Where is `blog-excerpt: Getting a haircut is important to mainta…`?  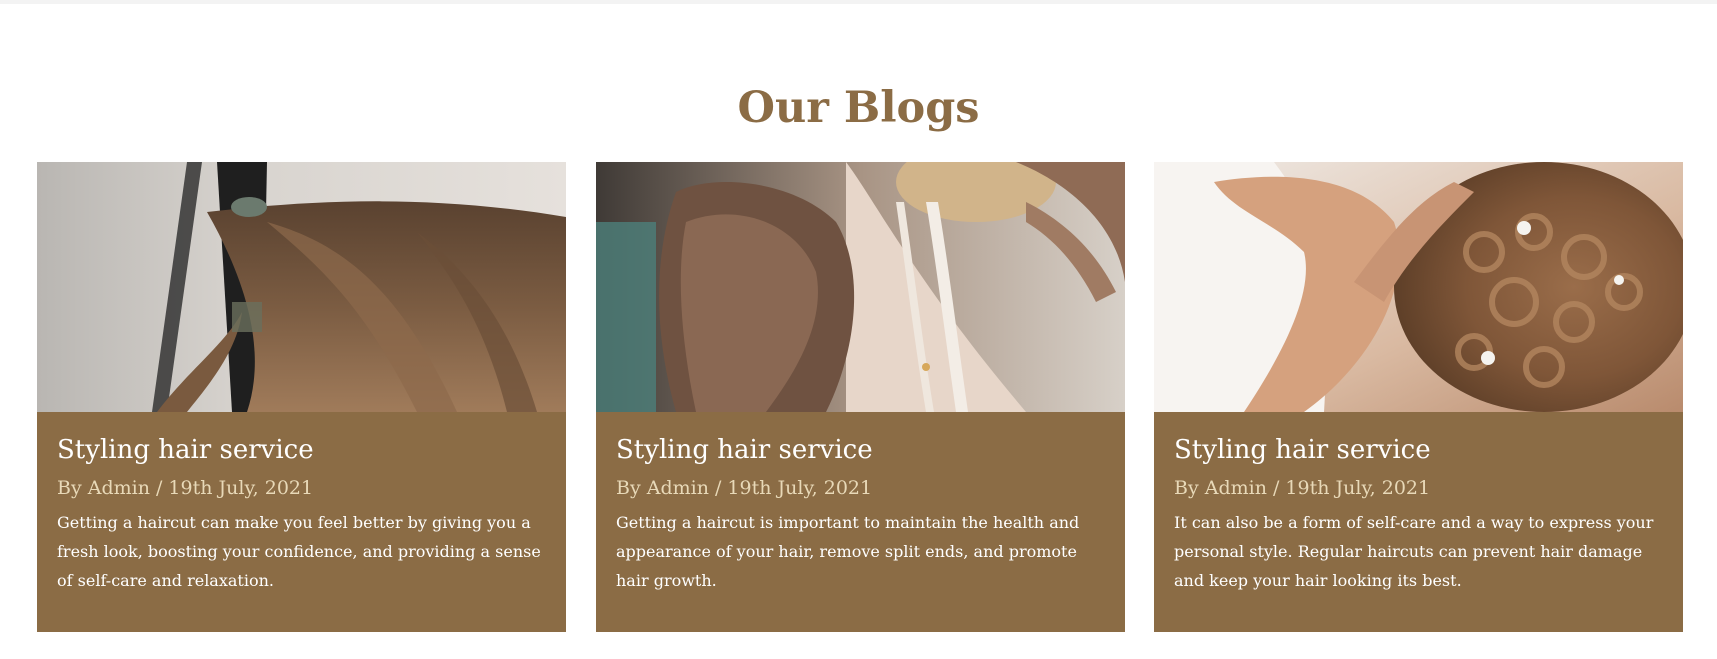 blog-excerpt: Getting a haircut is important to mainta… is located at coordinates (848, 551).